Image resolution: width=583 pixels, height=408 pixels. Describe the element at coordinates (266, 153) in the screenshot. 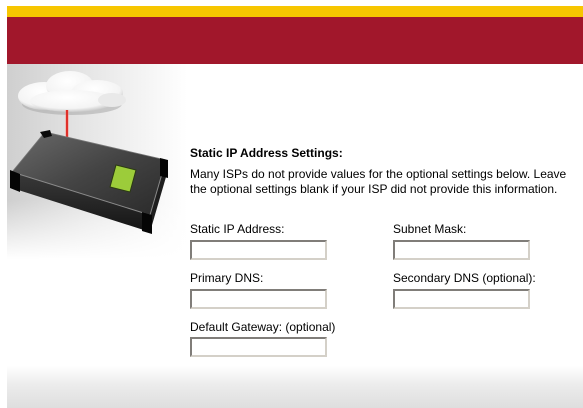

I see `section-title: Static IP Address Settings:` at that location.